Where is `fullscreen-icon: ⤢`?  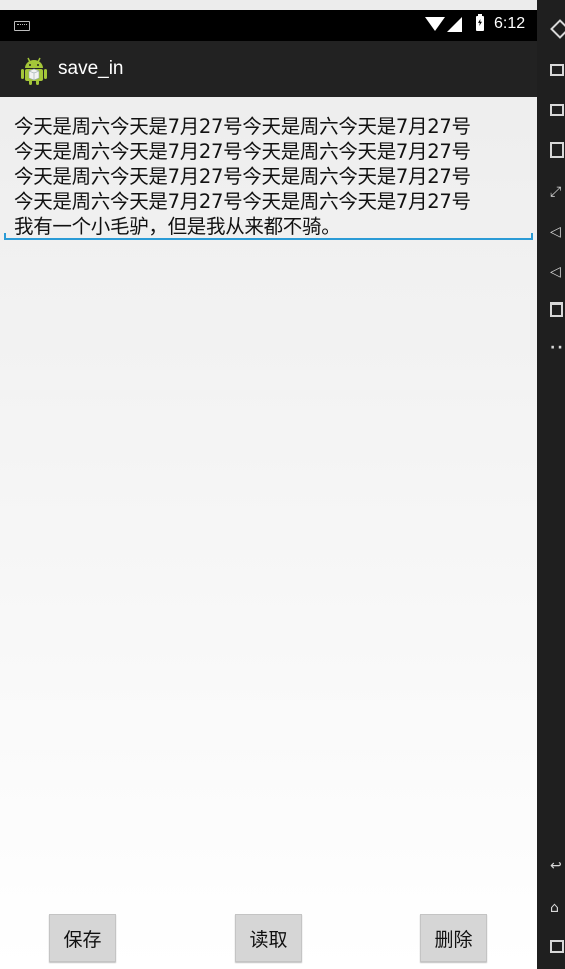 fullscreen-icon: ⤢ is located at coordinates (557, 192).